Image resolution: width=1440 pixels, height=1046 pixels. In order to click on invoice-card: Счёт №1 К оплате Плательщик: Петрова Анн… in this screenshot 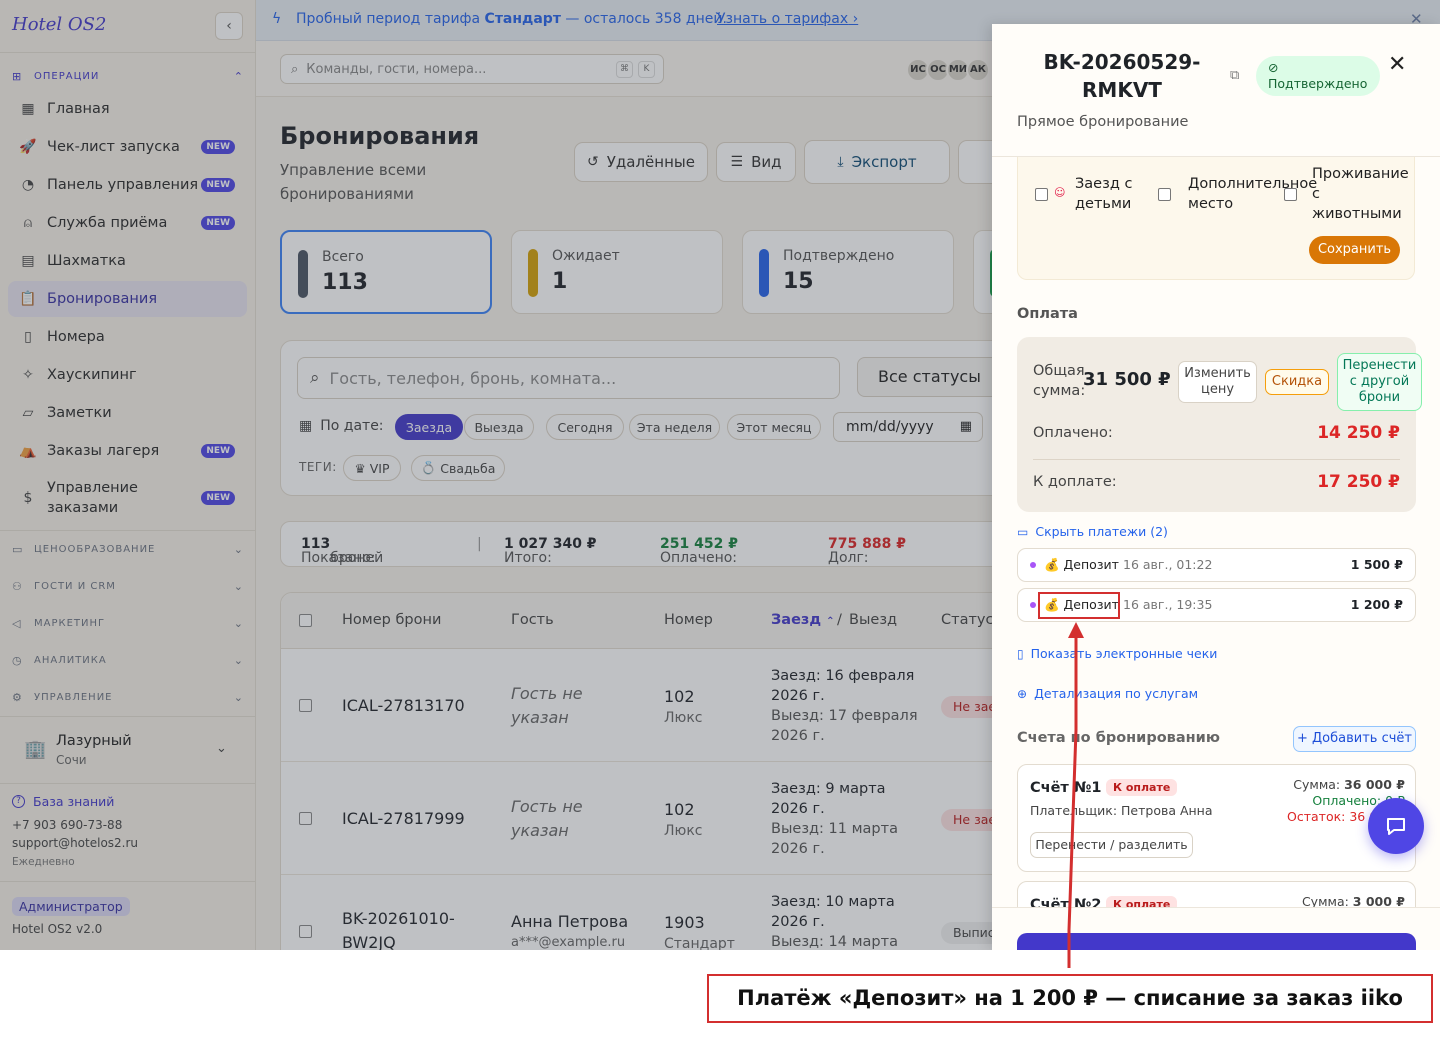, I will do `click(1216, 818)`.